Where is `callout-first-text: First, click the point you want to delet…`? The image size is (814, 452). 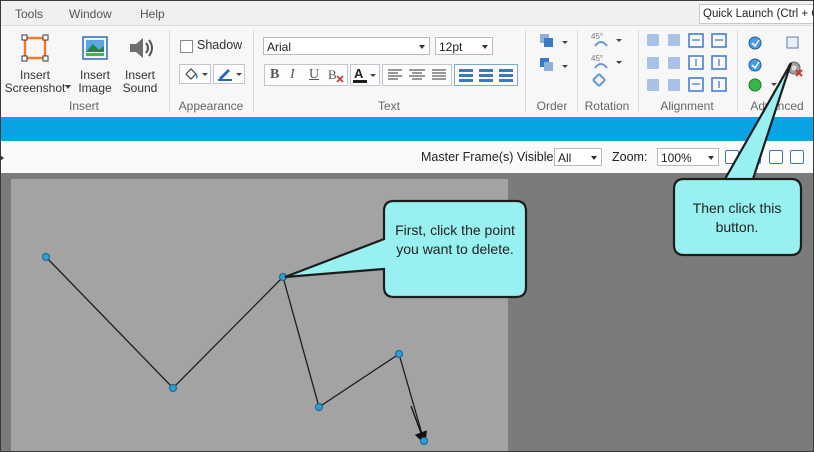
callout-first-text: First, click the point you want to delet… is located at coordinates (455, 239).